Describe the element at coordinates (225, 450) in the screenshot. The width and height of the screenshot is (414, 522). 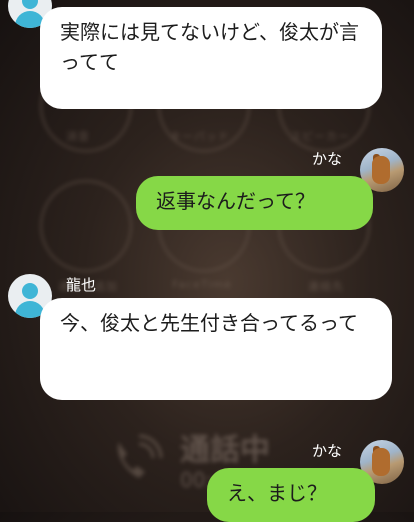
I see `call-status-text: 通話中` at that location.